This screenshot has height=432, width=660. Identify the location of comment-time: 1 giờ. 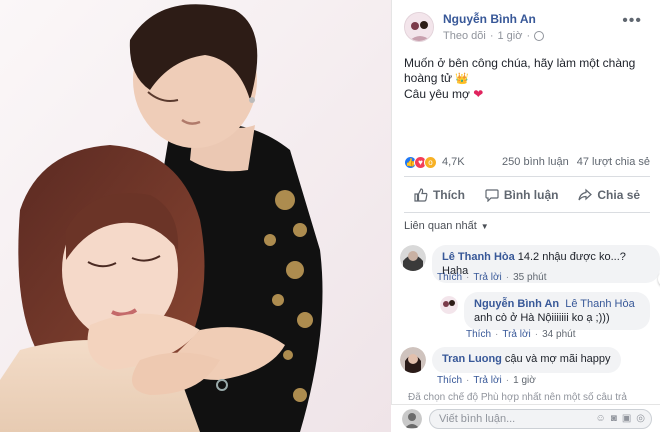
(524, 380).